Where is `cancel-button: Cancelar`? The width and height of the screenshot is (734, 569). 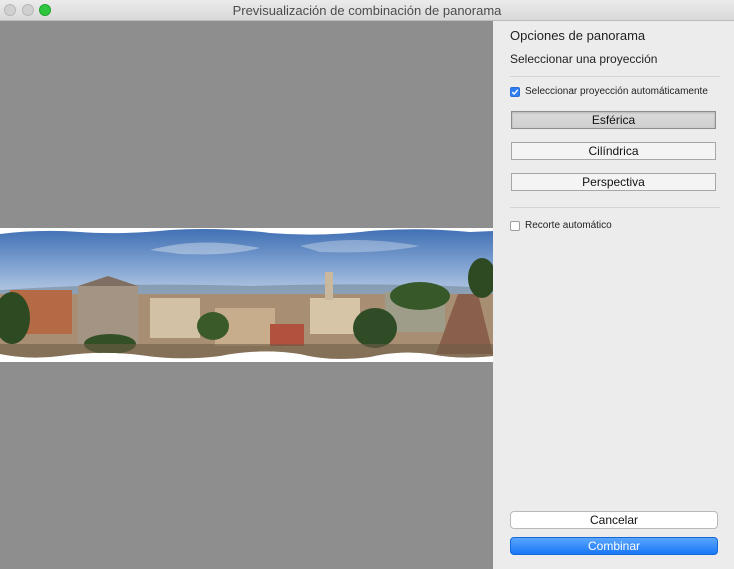
cancel-button: Cancelar is located at coordinates (614, 520).